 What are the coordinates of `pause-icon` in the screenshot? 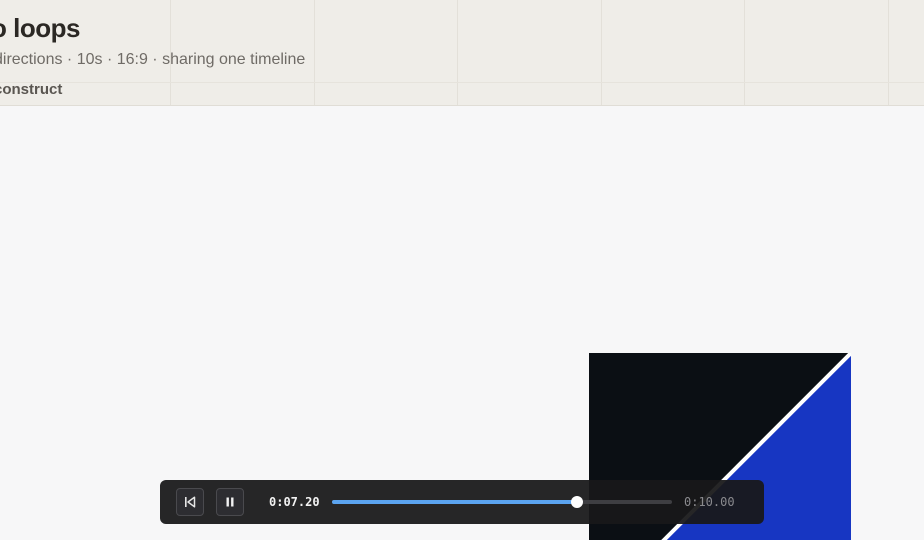 It's located at (230, 502).